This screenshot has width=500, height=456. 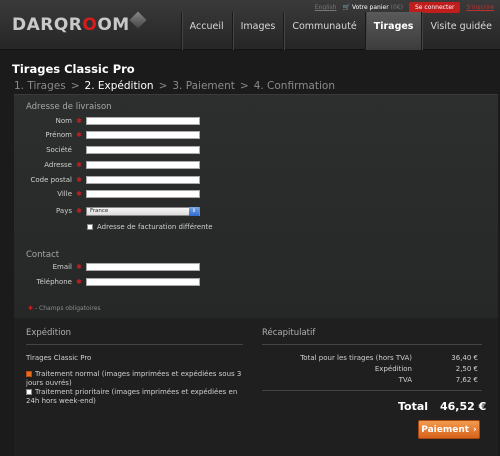 What do you see at coordinates (143, 267) in the screenshot?
I see `email-field` at bounding box center [143, 267].